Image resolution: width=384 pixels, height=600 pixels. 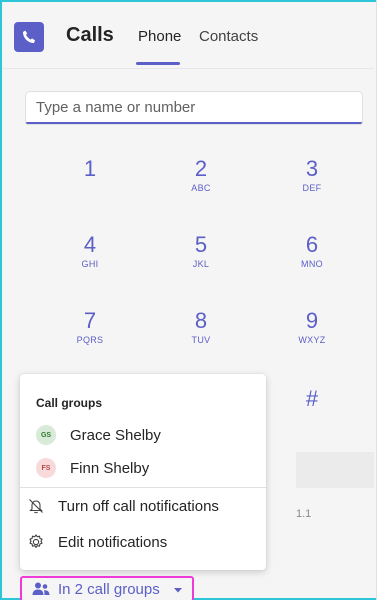 I want to click on key-digit: 3, so click(x=312, y=168).